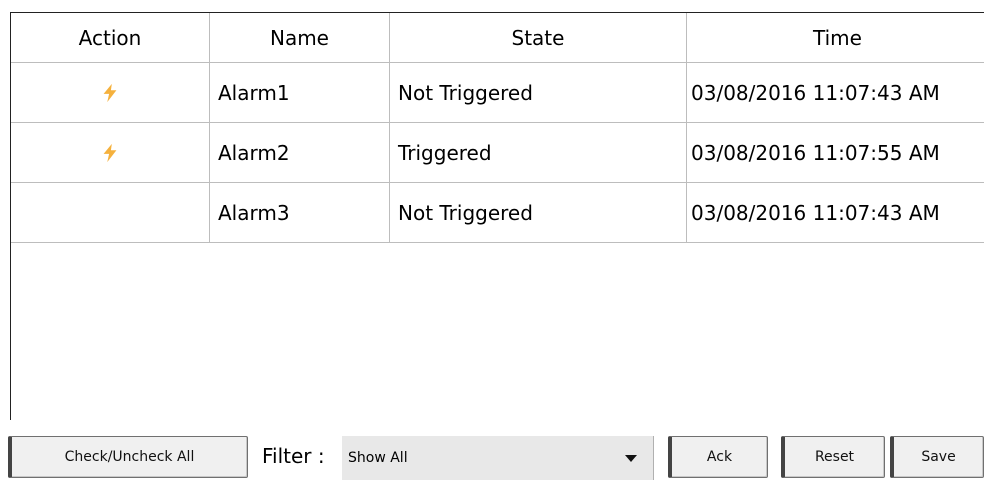 This screenshot has height=488, width=984. What do you see at coordinates (293, 456) in the screenshot?
I see `filter-label: Filter :` at bounding box center [293, 456].